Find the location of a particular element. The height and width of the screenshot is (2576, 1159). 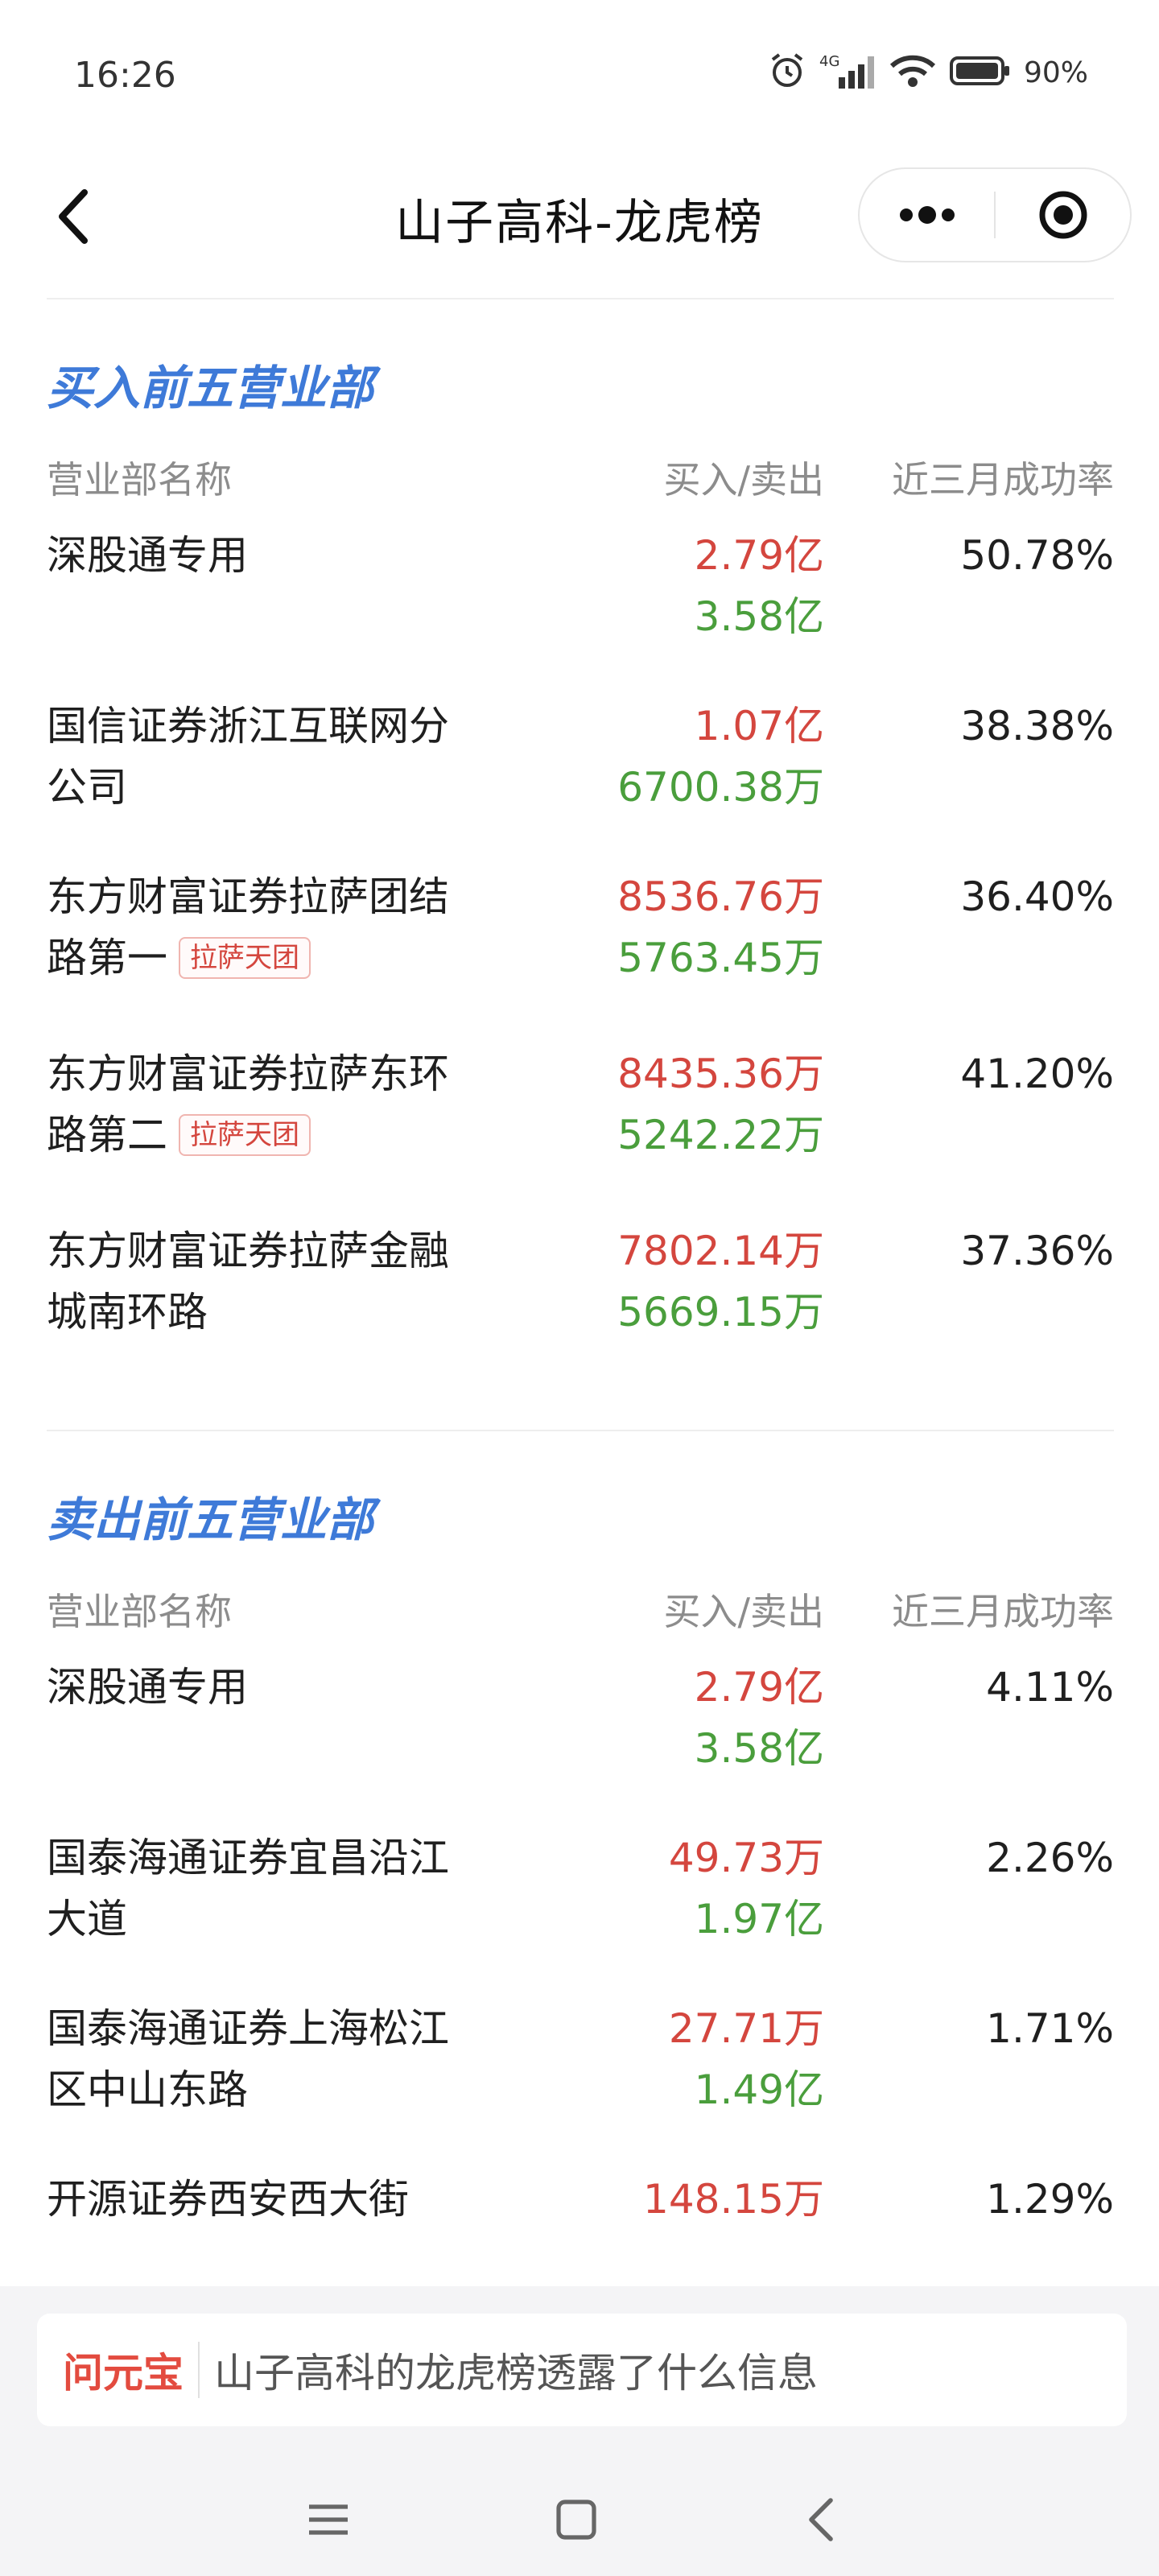

close-miniprogram-button is located at coordinates (1063, 215).